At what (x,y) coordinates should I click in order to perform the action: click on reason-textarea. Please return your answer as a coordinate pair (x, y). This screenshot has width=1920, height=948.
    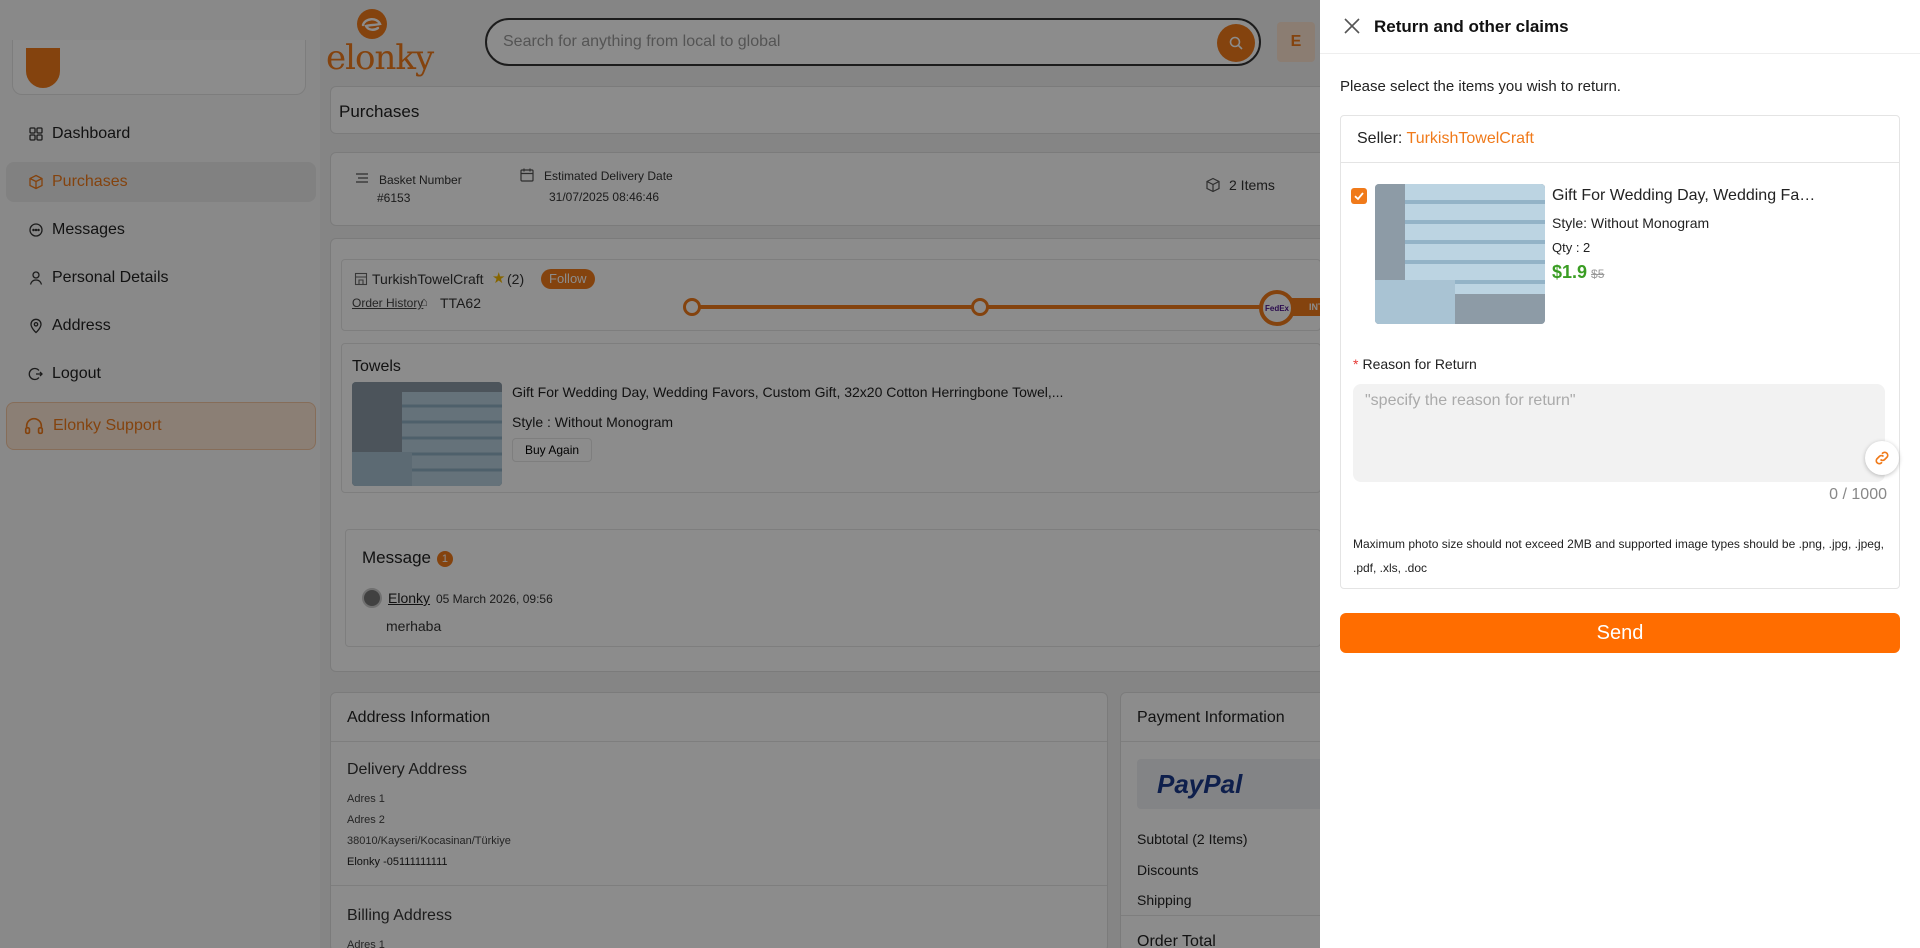
    Looking at the image, I should click on (1619, 433).